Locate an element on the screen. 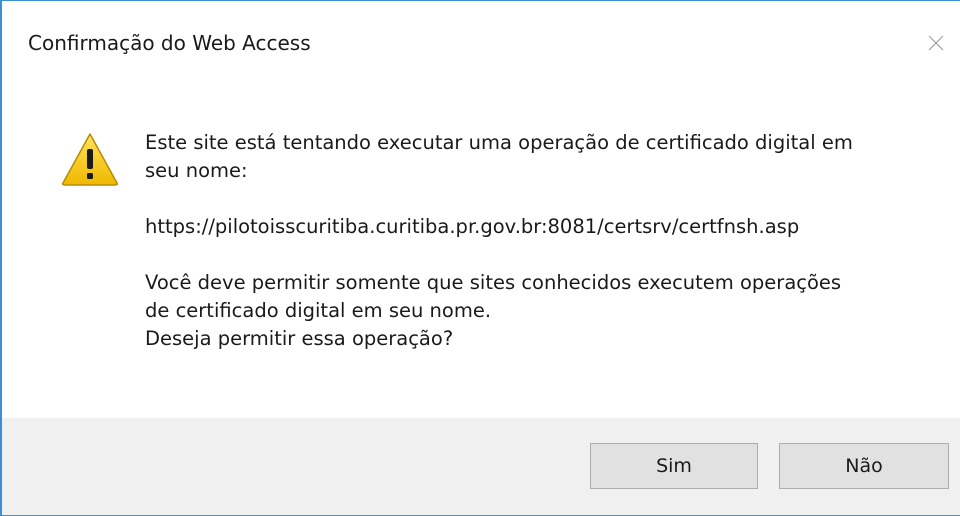 This screenshot has height=516, width=960. message-line: de certificado digital em seu nome. is located at coordinates (318, 310).